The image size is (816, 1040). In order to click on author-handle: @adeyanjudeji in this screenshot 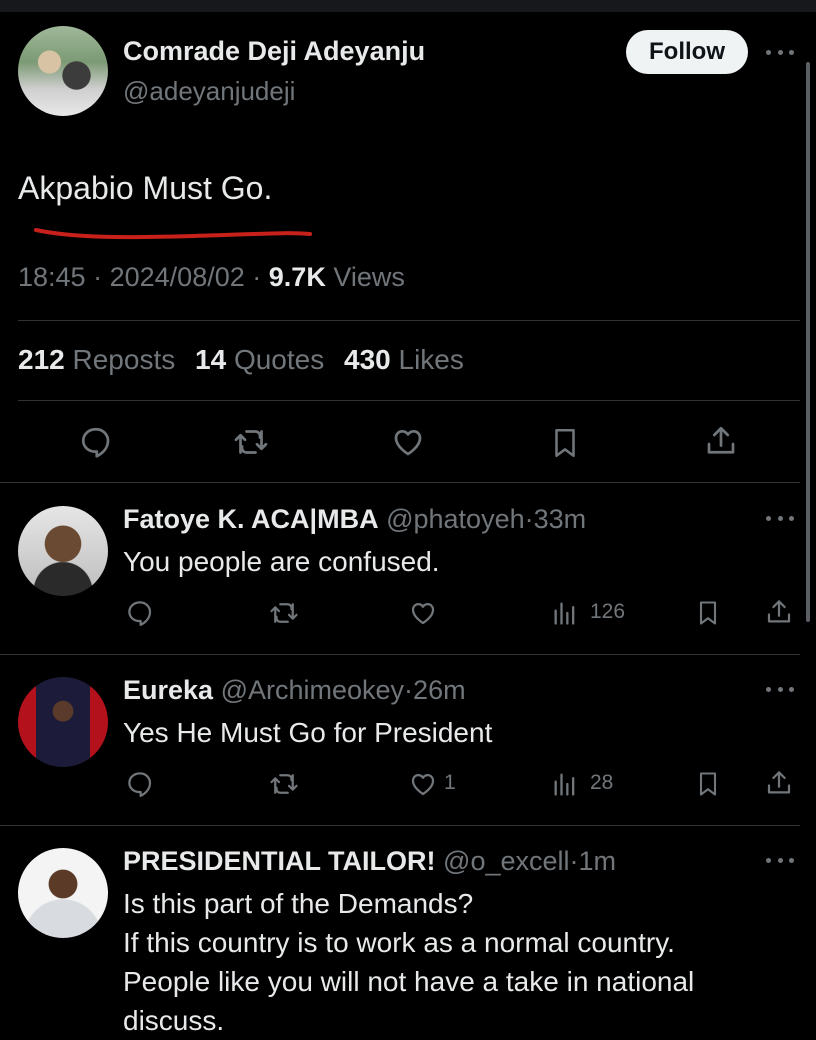, I will do `click(209, 91)`.